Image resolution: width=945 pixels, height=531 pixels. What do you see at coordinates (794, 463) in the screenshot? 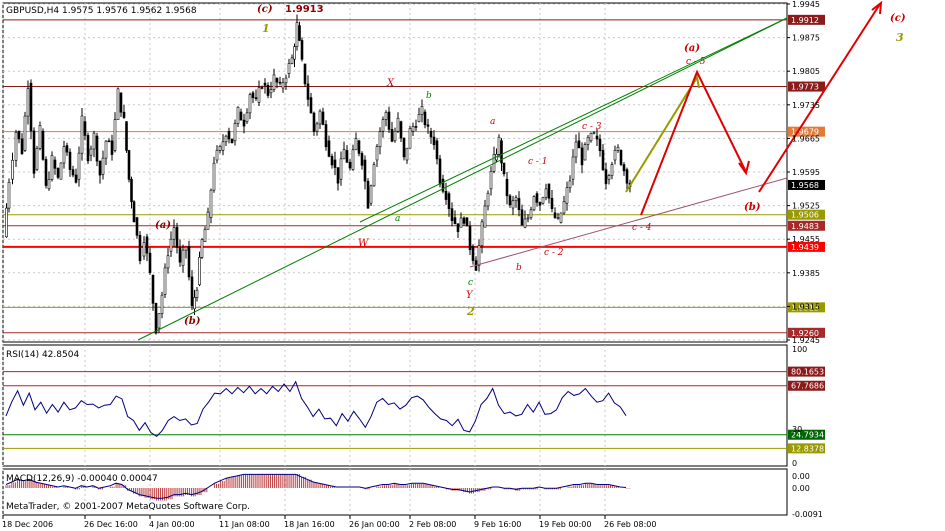
I see `rsi-tick-label: 0` at bounding box center [794, 463].